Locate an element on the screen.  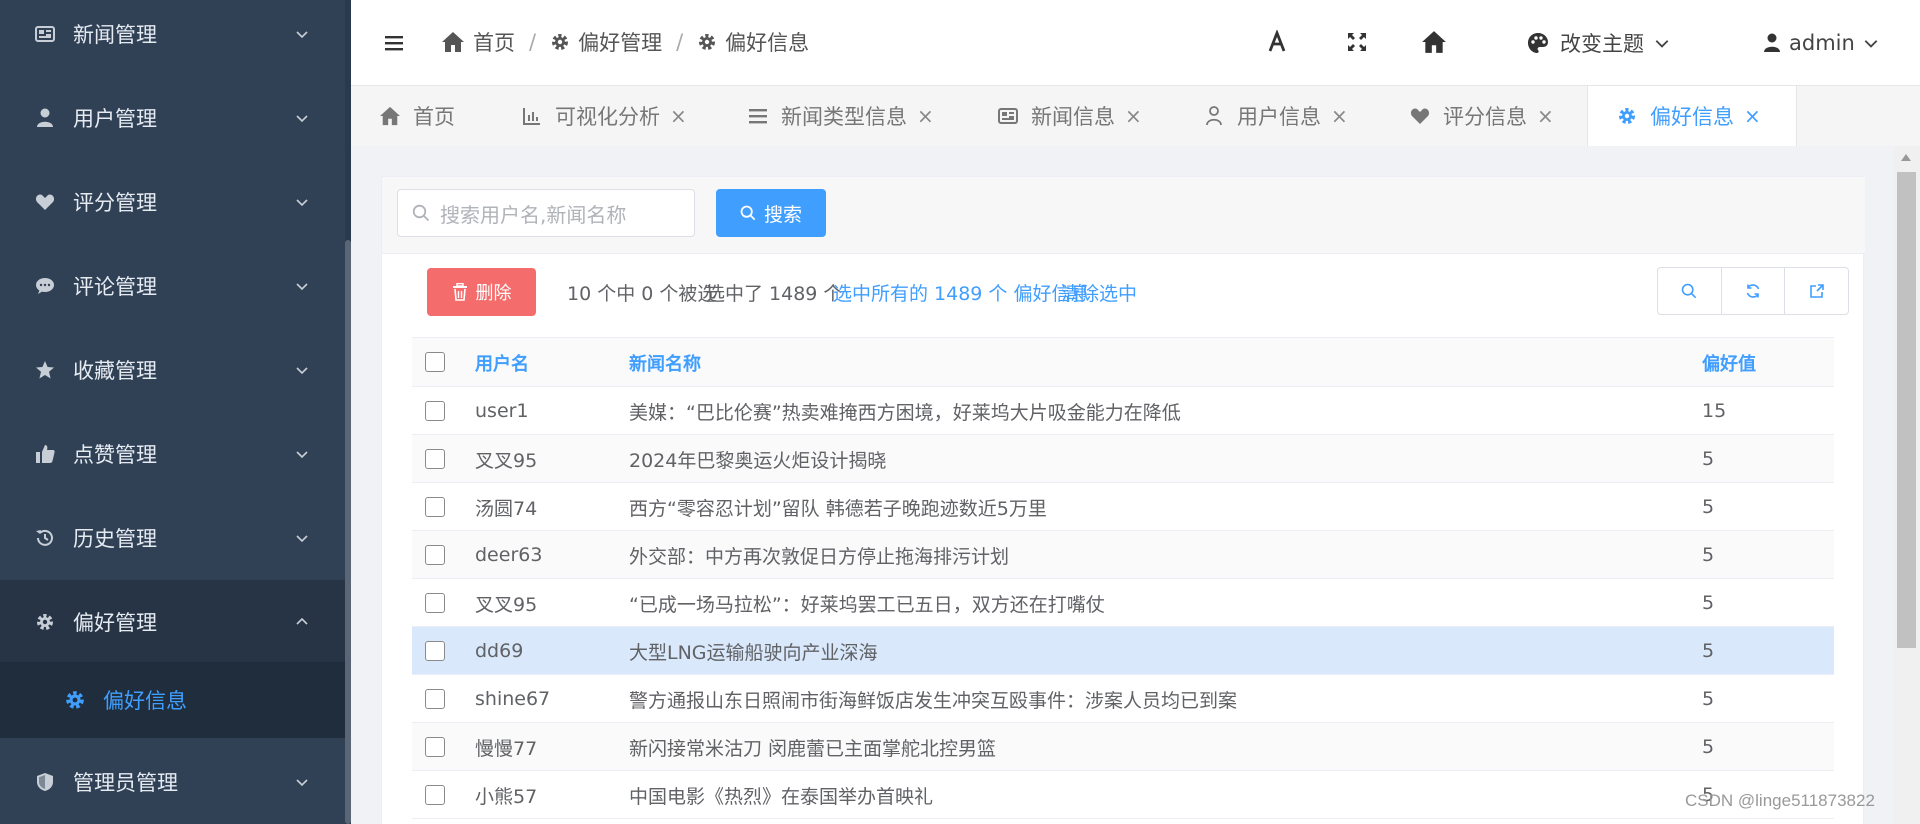
table-row: user1 美媒：“巴比伦赛”热卖难掩西方困境，好莱坞大片吸金能力在降低 15 is located at coordinates (1123, 411).